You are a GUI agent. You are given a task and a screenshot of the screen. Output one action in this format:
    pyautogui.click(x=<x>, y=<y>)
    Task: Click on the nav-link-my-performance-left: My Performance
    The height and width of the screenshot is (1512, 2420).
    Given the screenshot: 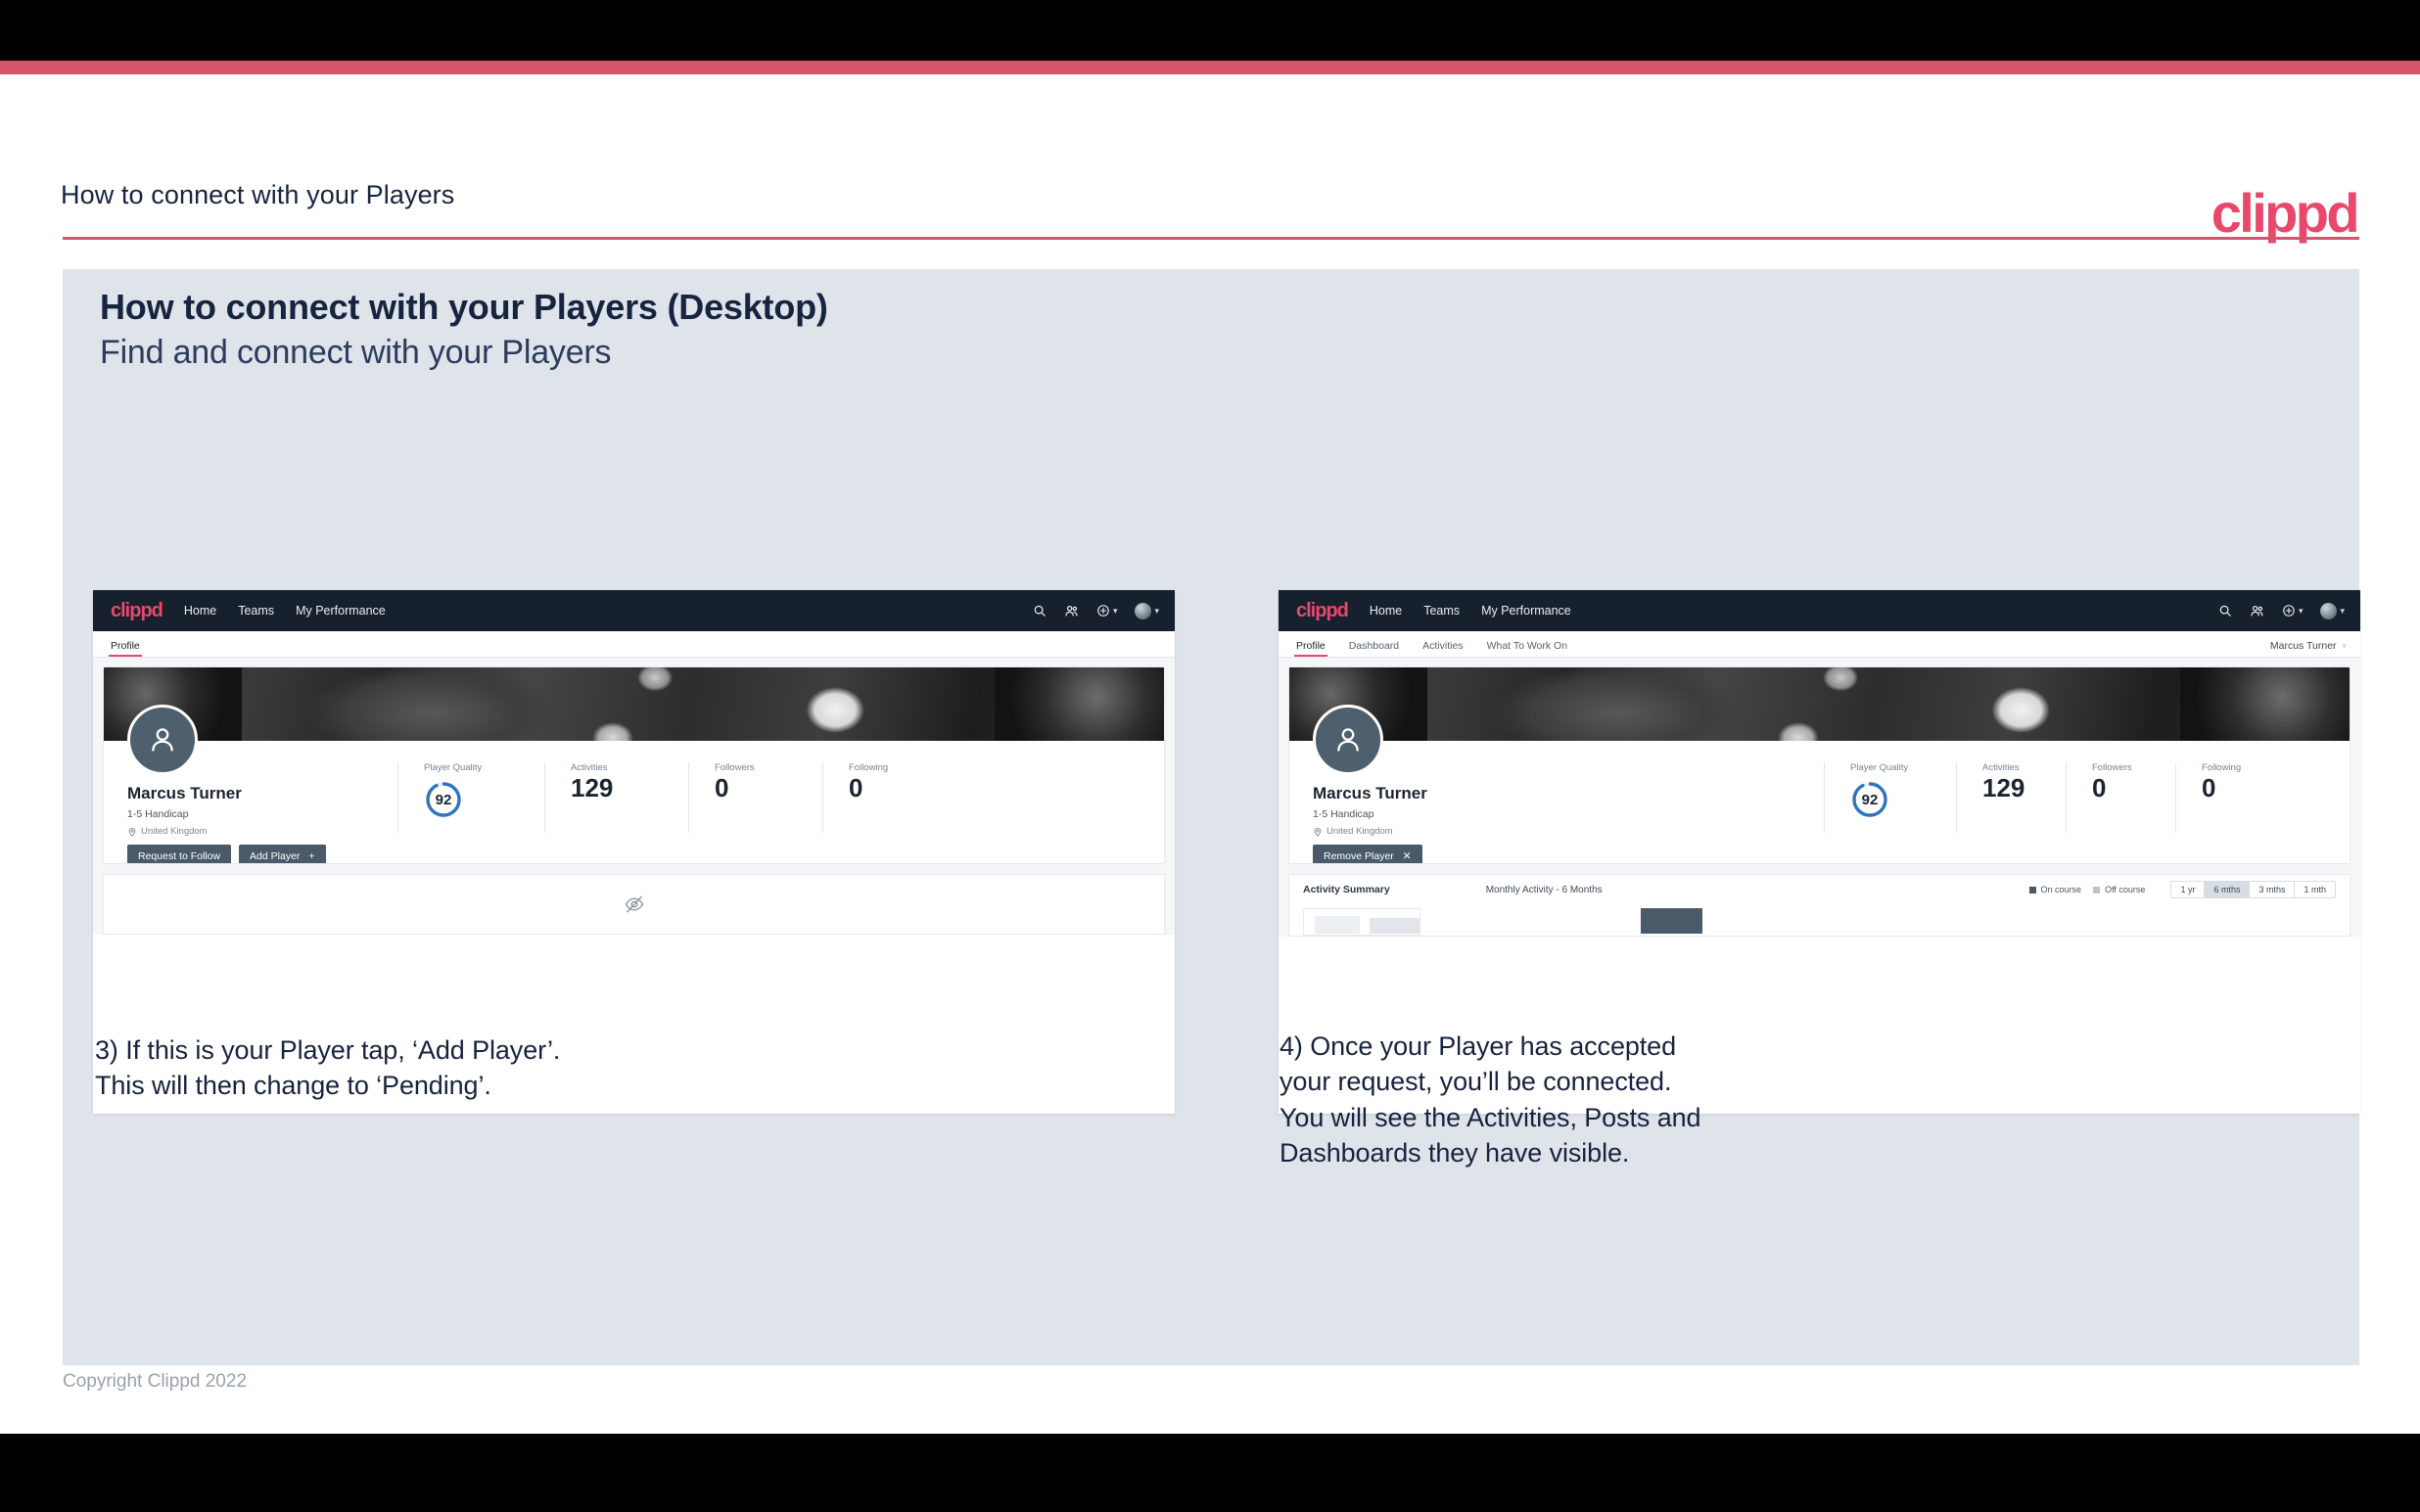 What is the action you would take?
    pyautogui.click(x=341, y=611)
    